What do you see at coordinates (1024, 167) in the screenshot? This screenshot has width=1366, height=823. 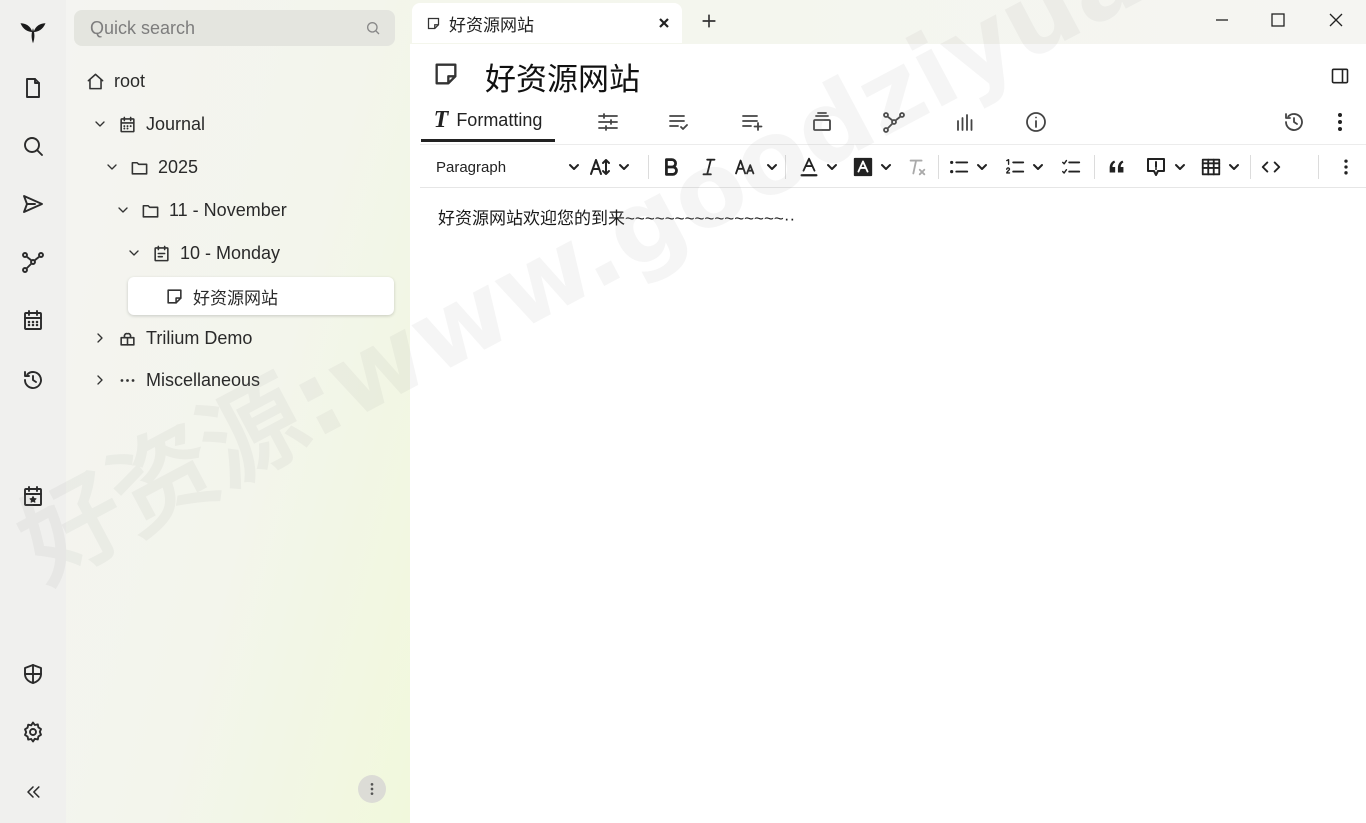 I see `numbered-list-button` at bounding box center [1024, 167].